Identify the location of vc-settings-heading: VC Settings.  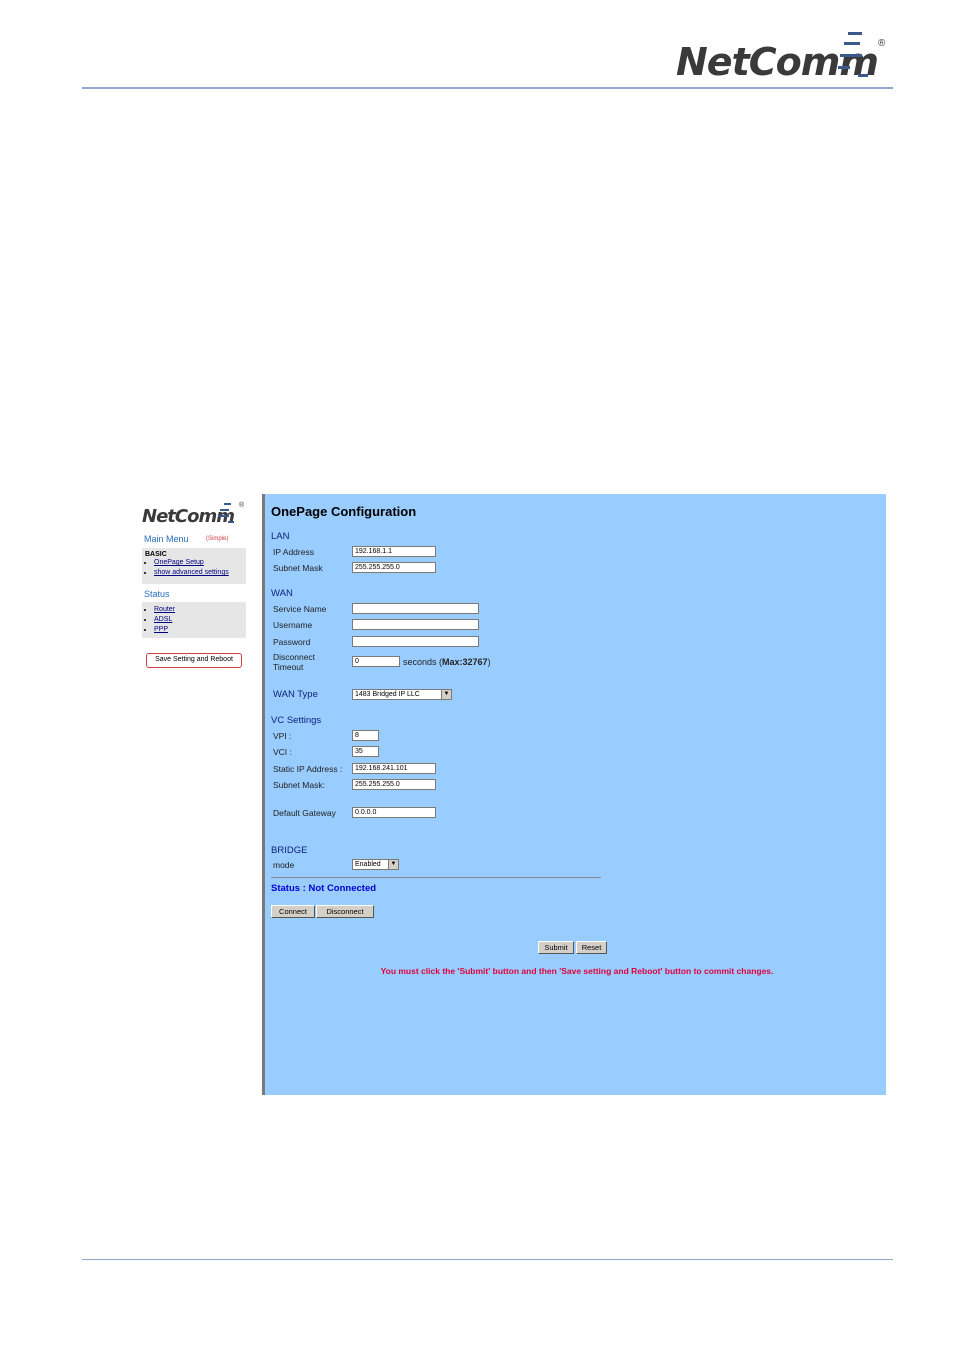
(296, 720).